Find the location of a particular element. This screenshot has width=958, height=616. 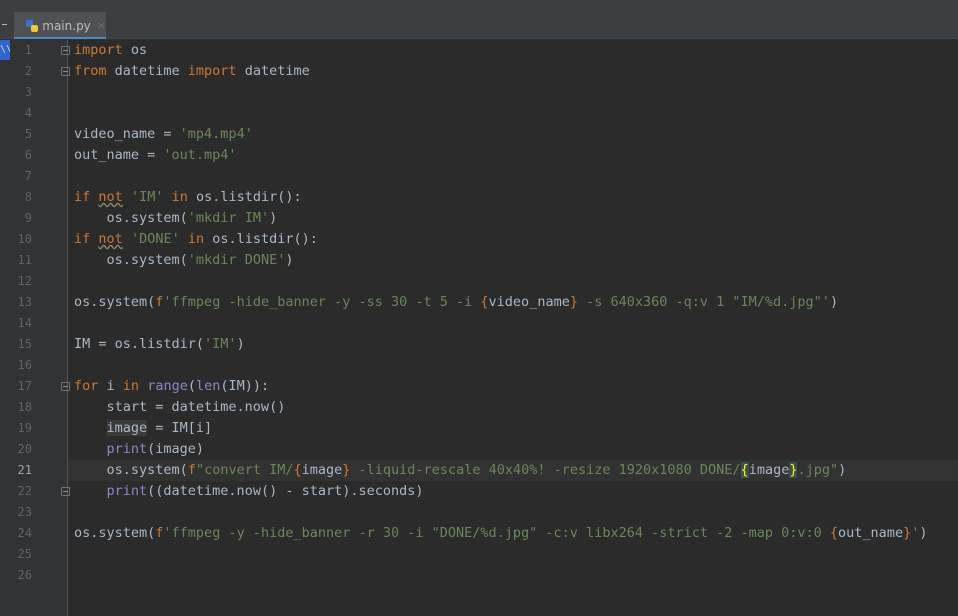

line-number: 5 is located at coordinates (28, 134).